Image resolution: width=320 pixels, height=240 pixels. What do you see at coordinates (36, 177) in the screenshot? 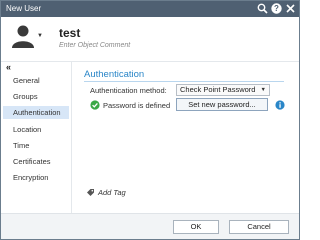
I see `sidebar-item-encryption: Encryption` at bounding box center [36, 177].